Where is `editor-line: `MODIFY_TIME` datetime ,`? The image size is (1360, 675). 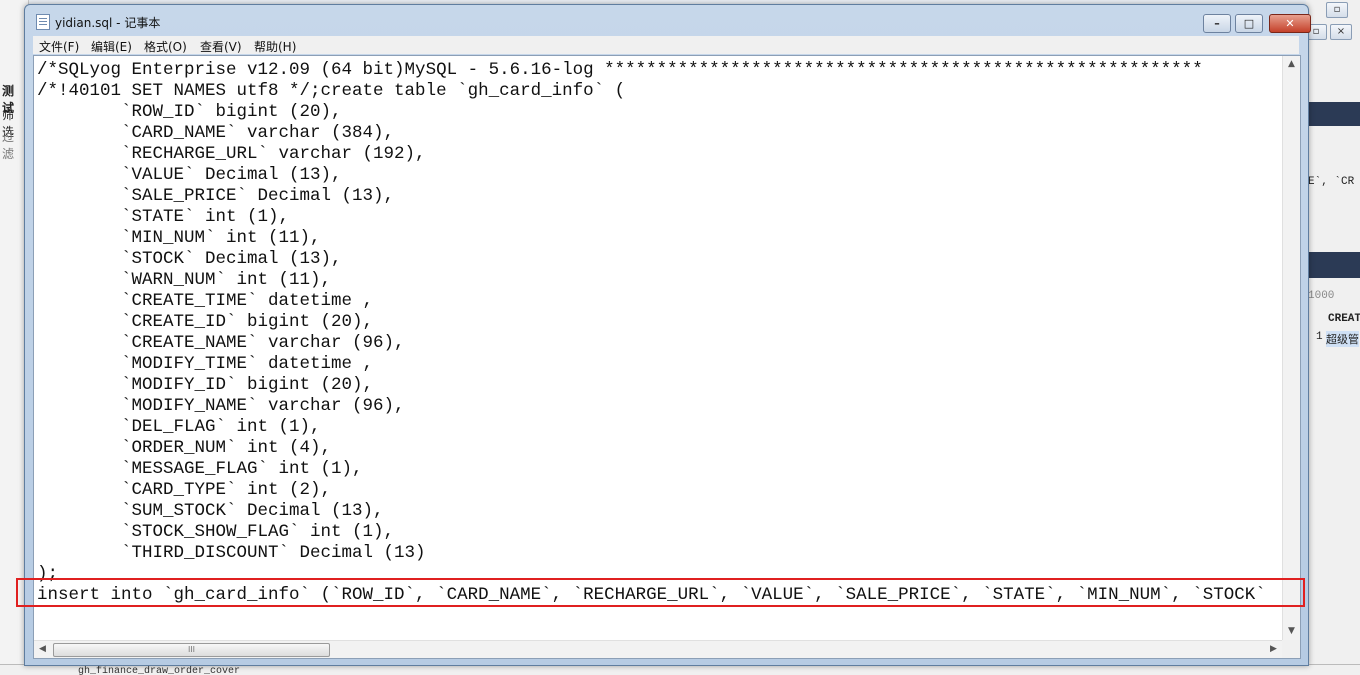 editor-line: `MODIFY_TIME` datetime , is located at coordinates (205, 364).